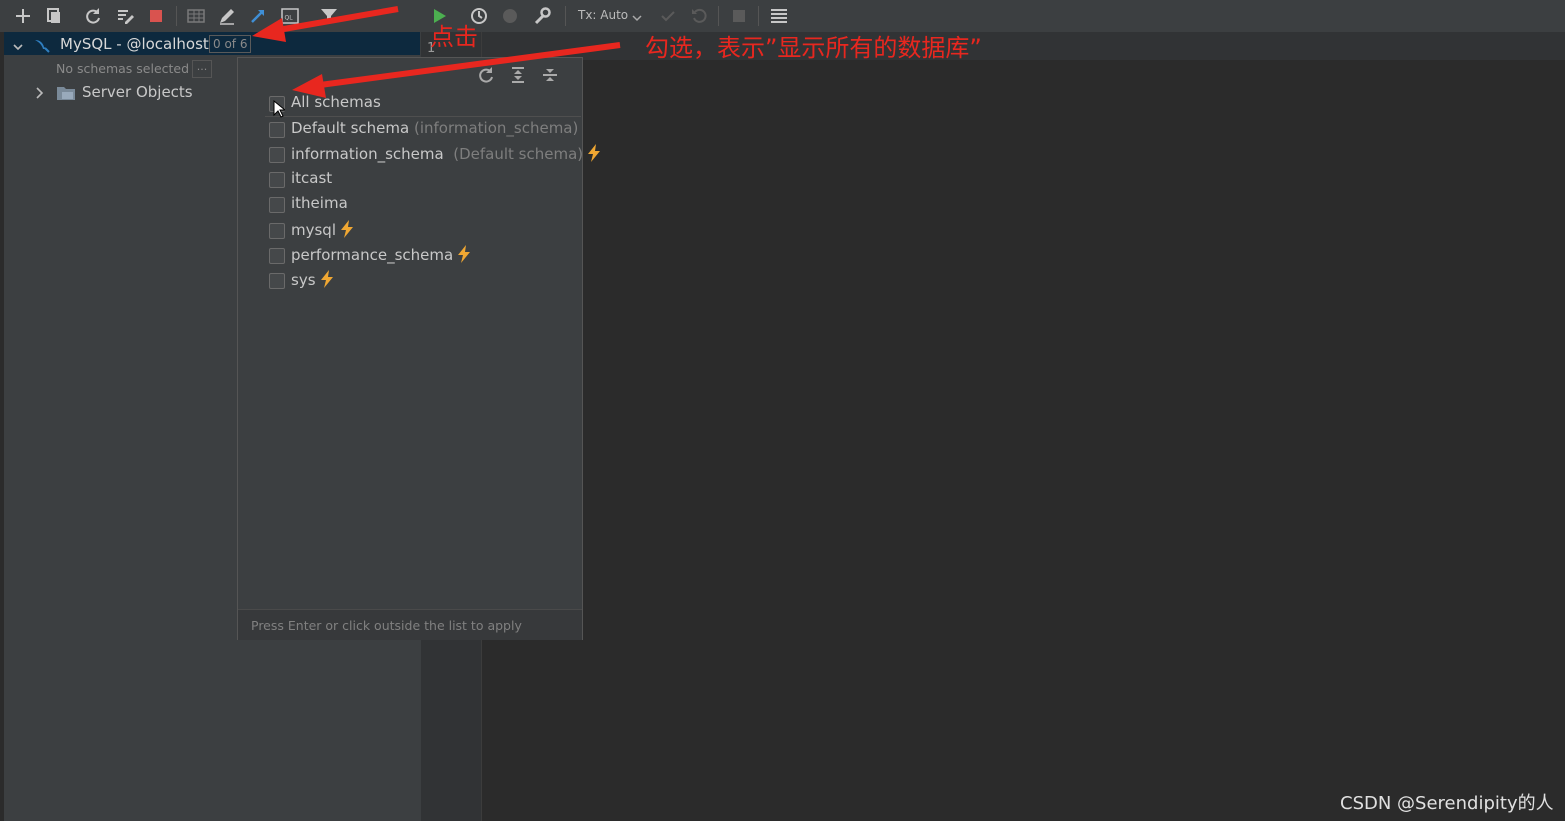 The image size is (1565, 821). What do you see at coordinates (329, 16) in the screenshot?
I see `filter-icon` at bounding box center [329, 16].